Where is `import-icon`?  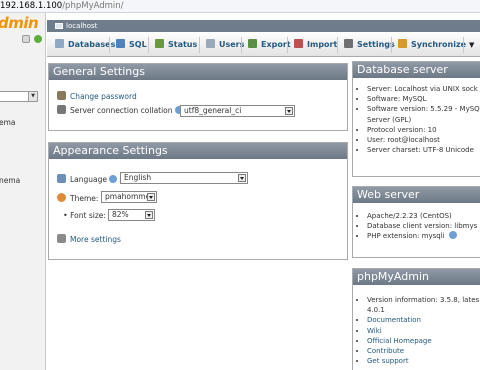
import-icon is located at coordinates (298, 43).